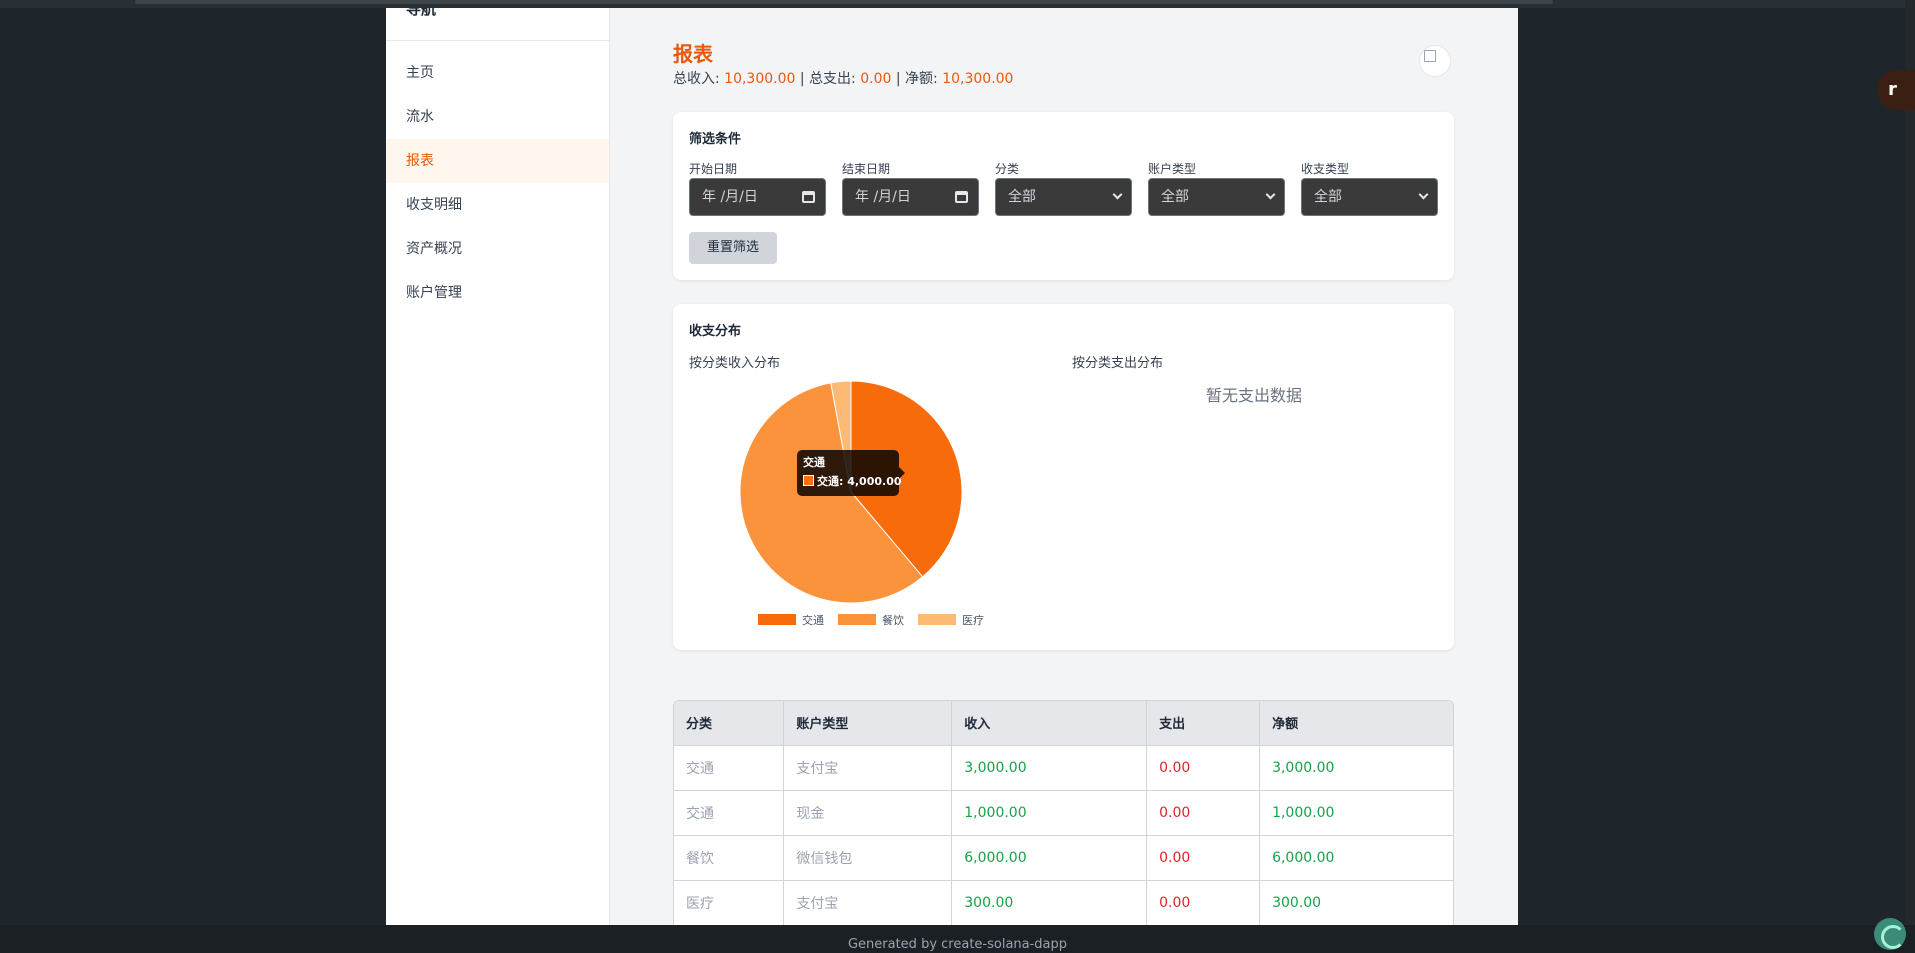 The image size is (1915, 953). What do you see at coordinates (497, 293) in the screenshot?
I see `sidebar-item-accounts: 账户管理` at bounding box center [497, 293].